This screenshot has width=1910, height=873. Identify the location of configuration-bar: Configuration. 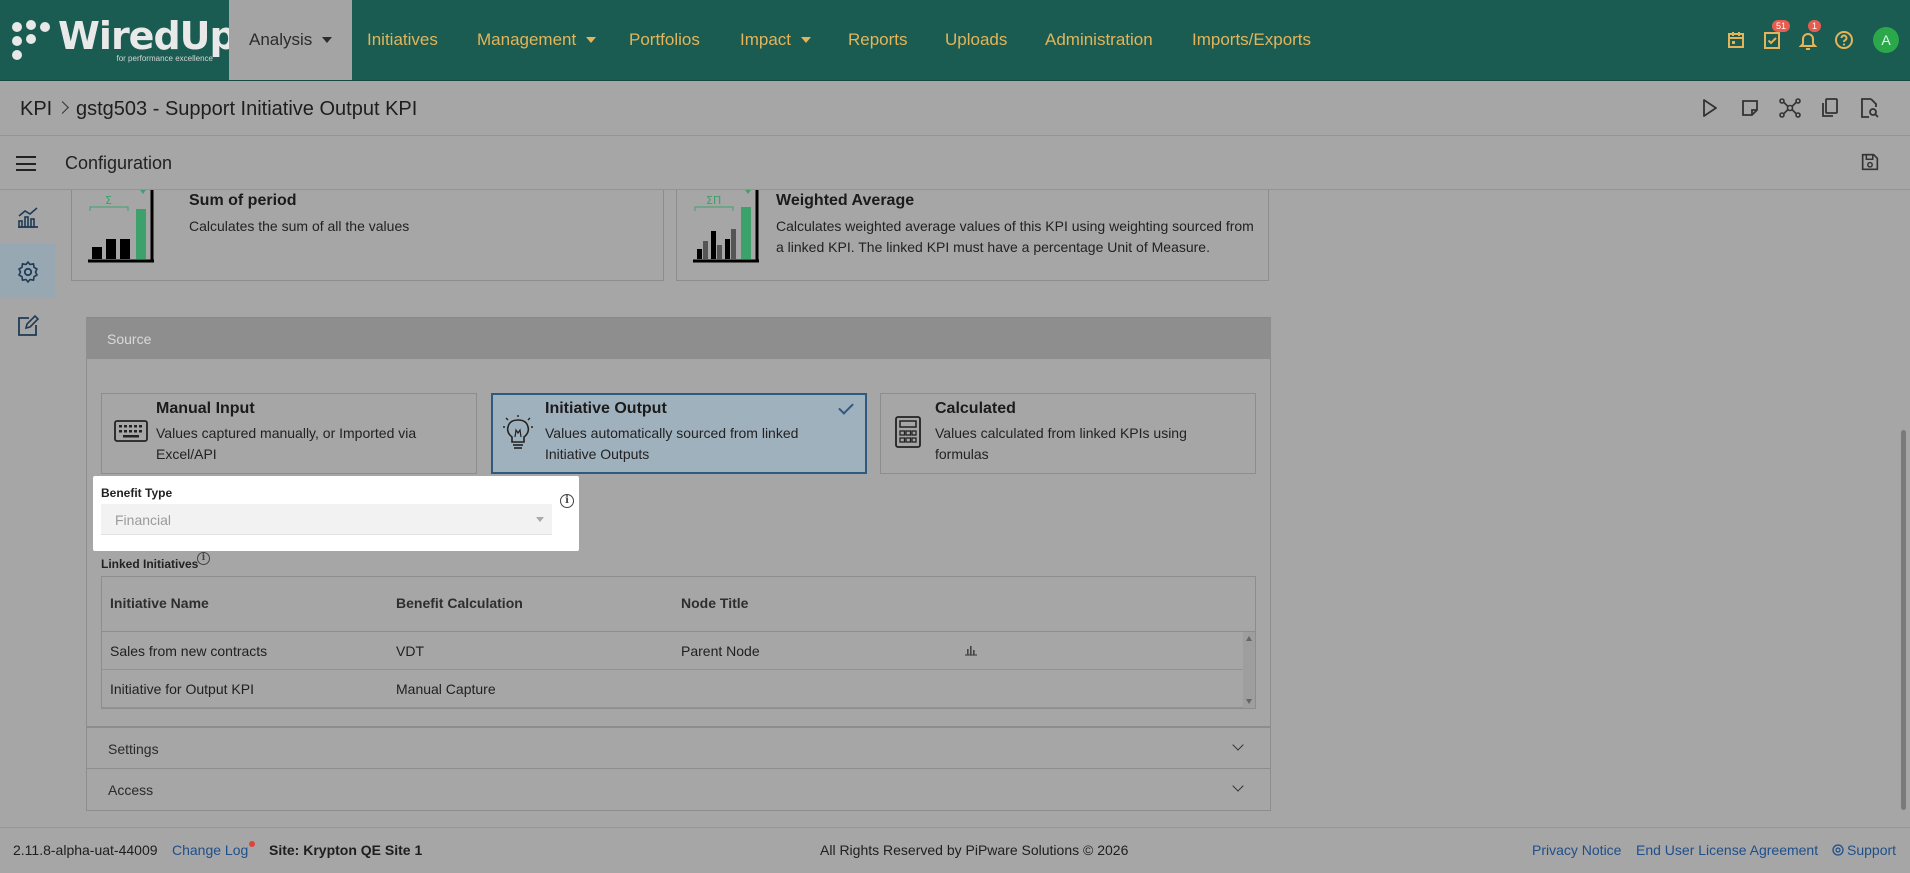
(955, 163).